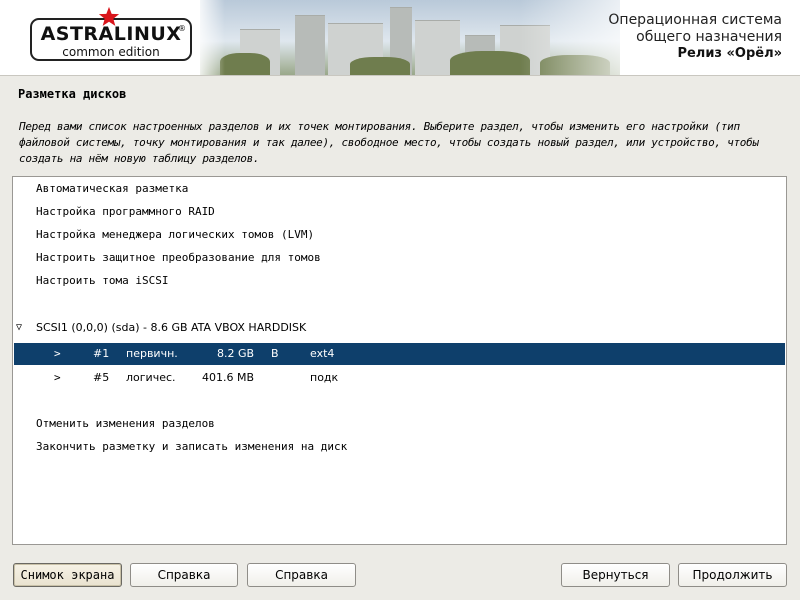  Describe the element at coordinates (152, 353) in the screenshot. I see `partition-type: первичн.` at that location.